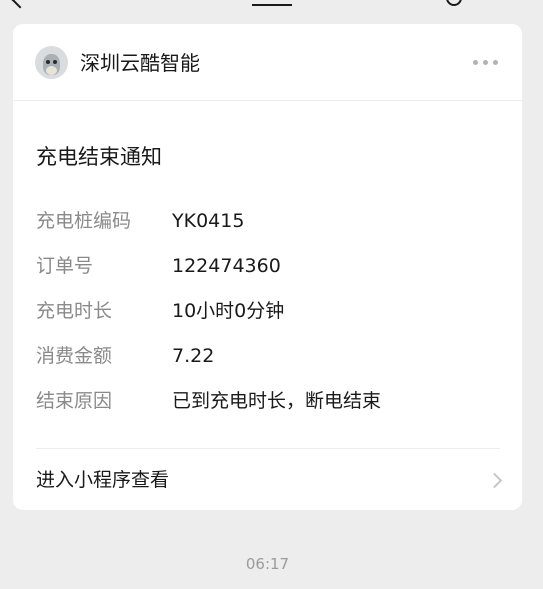 The image size is (543, 589). Describe the element at coordinates (494, 480) in the screenshot. I see `chevron-right-icon` at that location.